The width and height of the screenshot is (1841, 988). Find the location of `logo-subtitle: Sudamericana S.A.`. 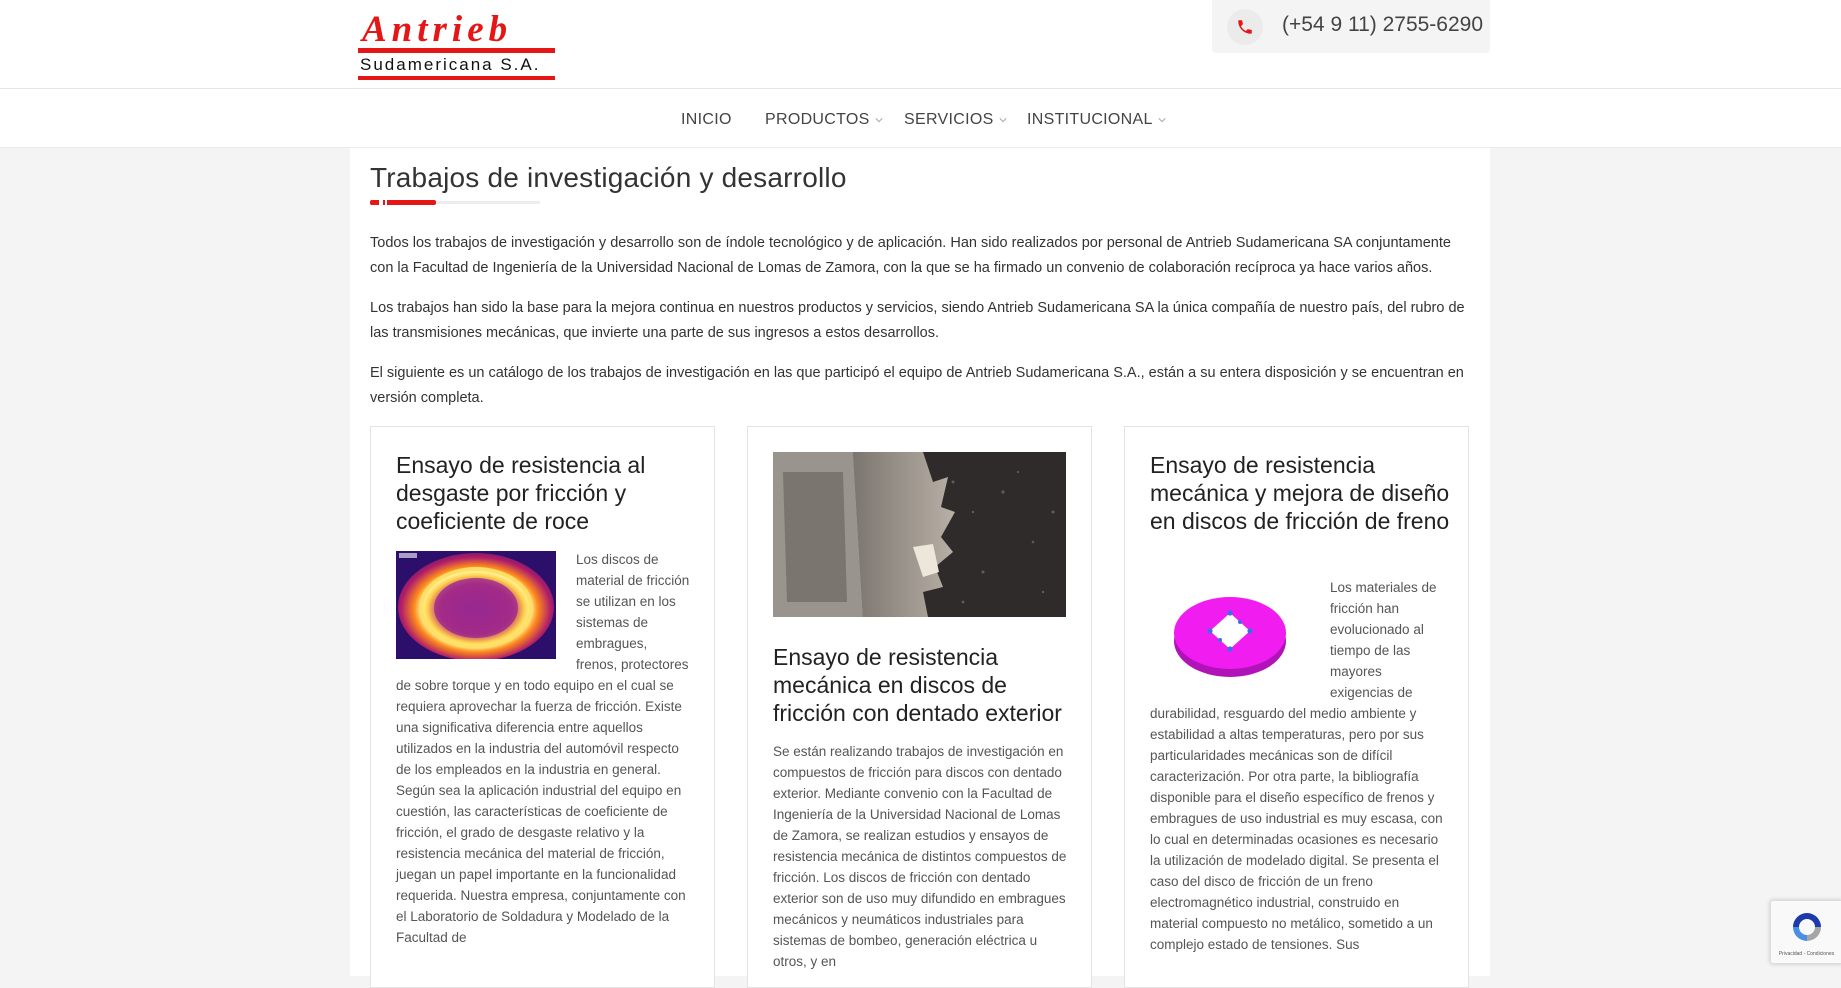

logo-subtitle: Sudamericana S.A. is located at coordinates (450, 64).